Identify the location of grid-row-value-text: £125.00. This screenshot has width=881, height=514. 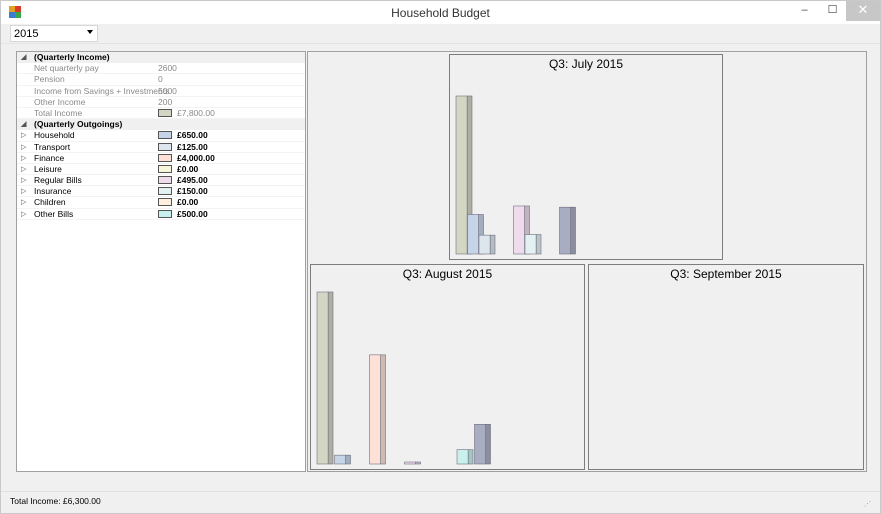
(192, 146).